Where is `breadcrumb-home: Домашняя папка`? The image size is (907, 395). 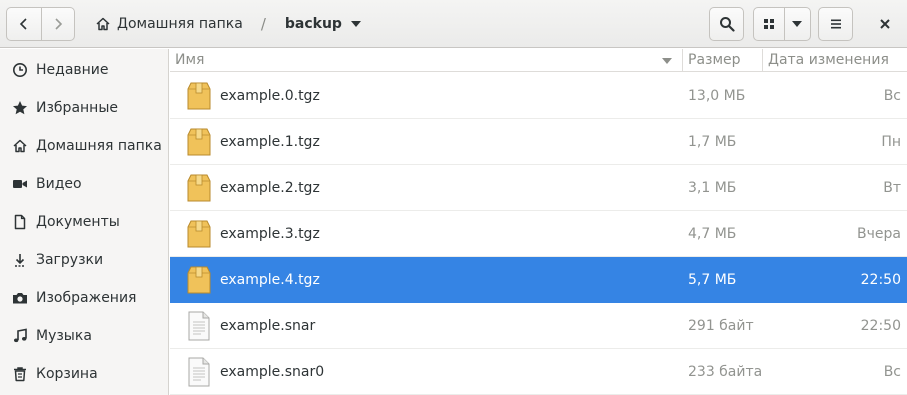
breadcrumb-home: Домашняя папка is located at coordinates (168, 24).